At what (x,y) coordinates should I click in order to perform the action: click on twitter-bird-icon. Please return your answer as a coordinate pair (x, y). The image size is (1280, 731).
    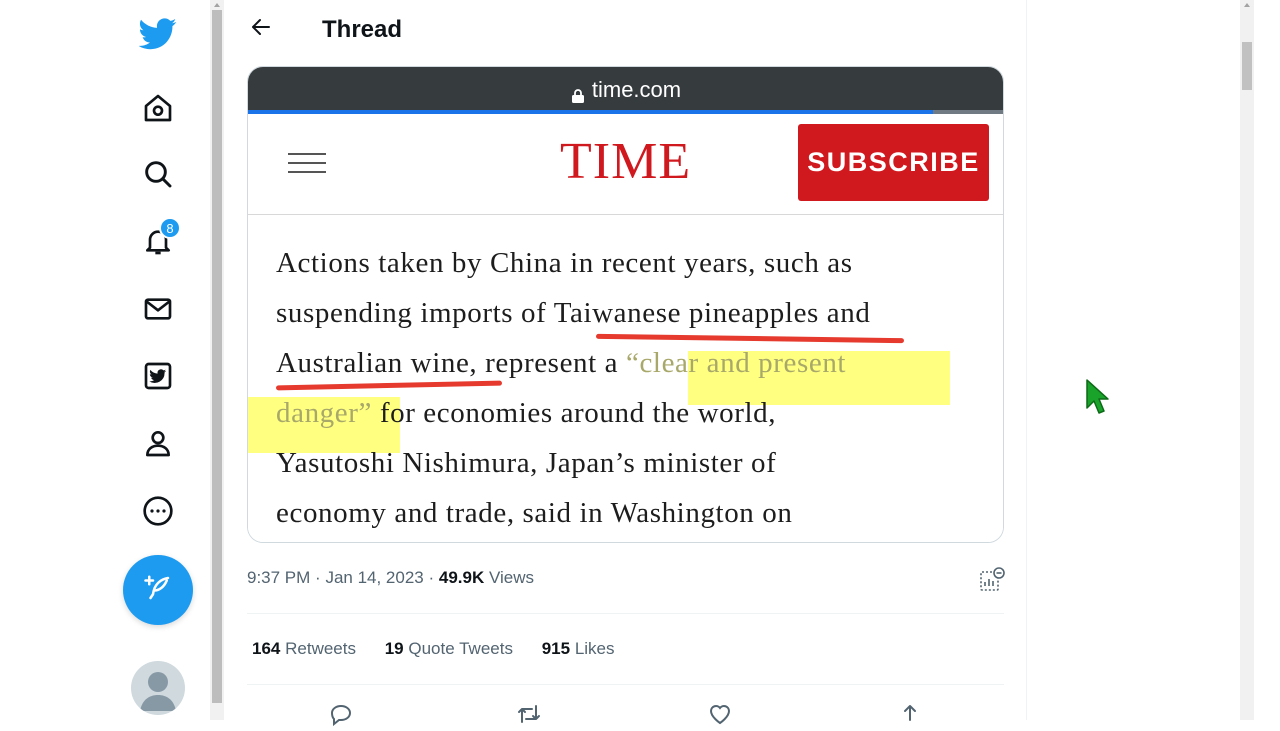
    Looking at the image, I should click on (158, 34).